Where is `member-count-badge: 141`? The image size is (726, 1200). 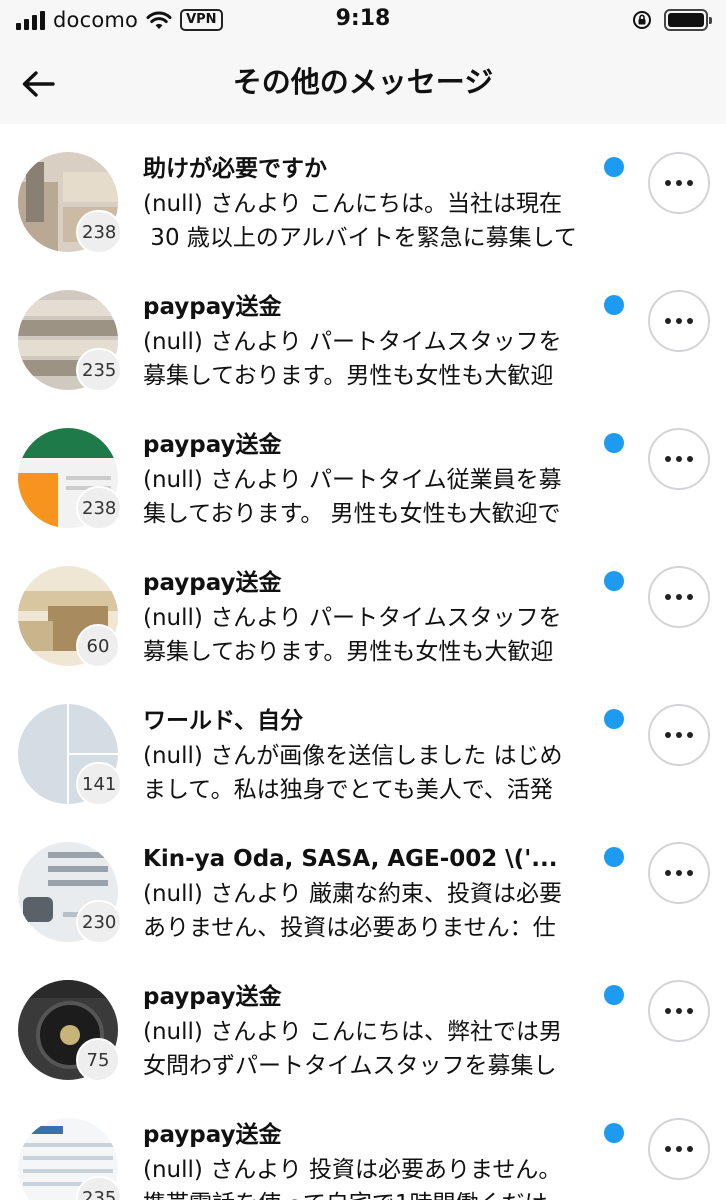 member-count-badge: 141 is located at coordinates (99, 784).